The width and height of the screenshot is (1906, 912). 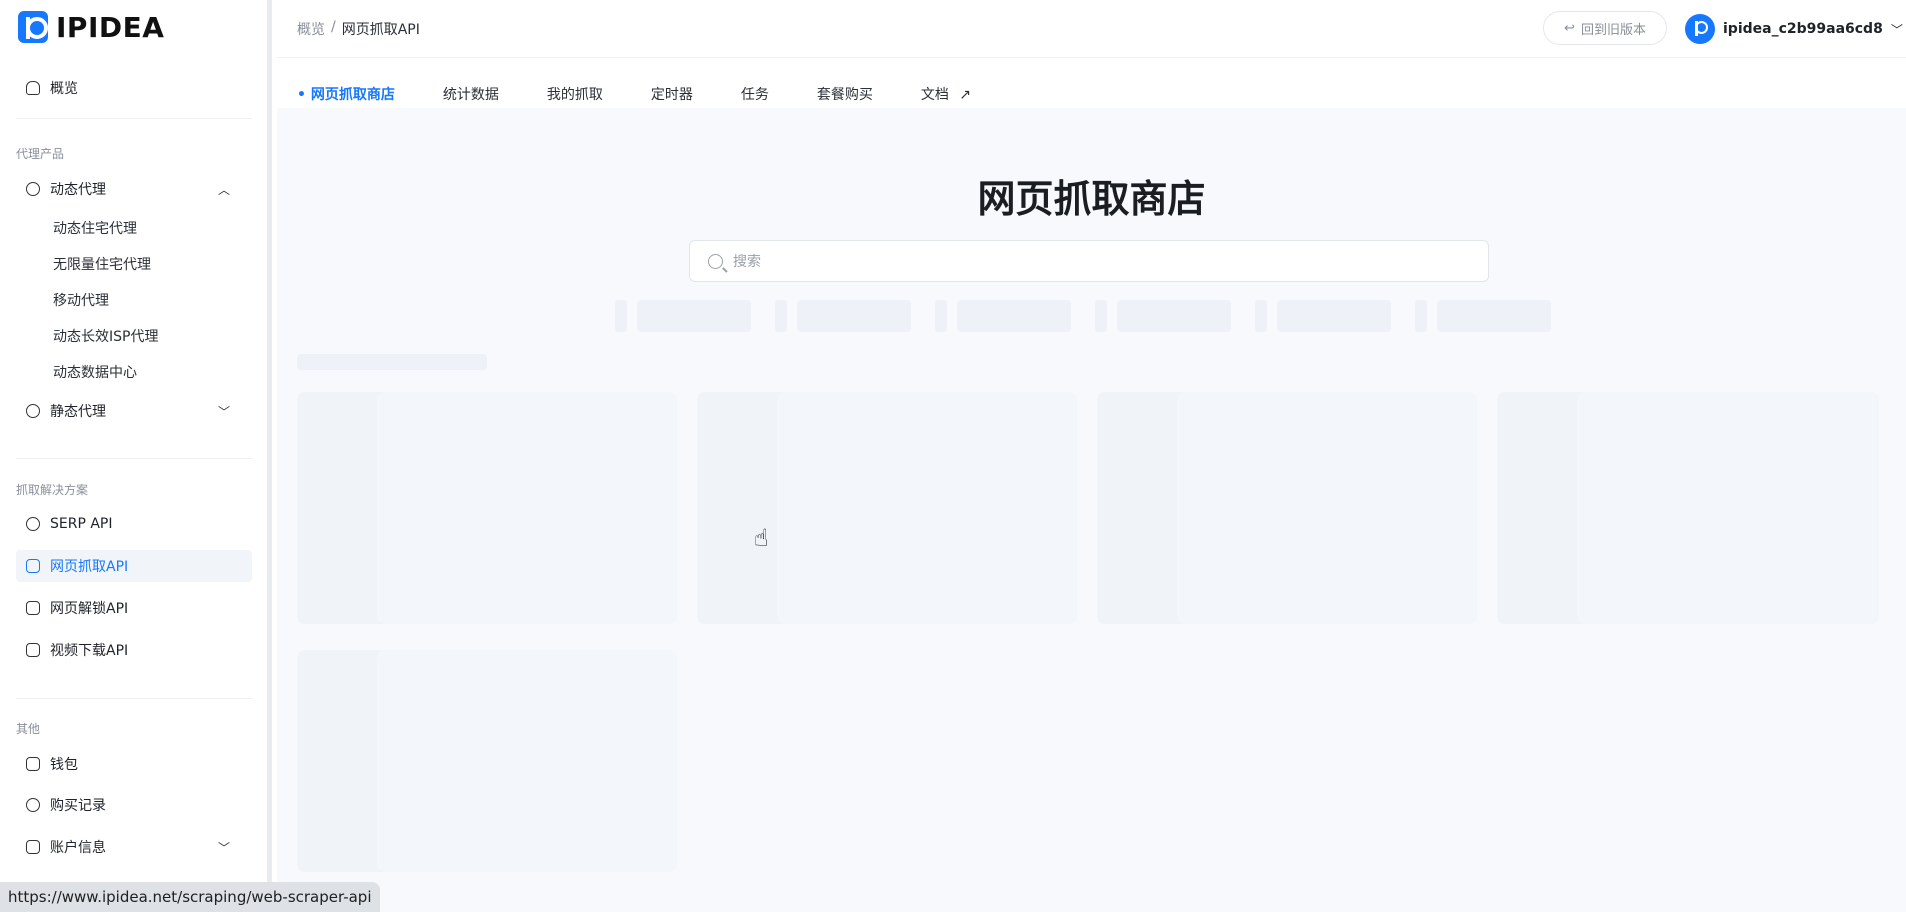 What do you see at coordinates (105, 336) in the screenshot?
I see `sidebar-subitem-isp: 动态长效ISP代理` at bounding box center [105, 336].